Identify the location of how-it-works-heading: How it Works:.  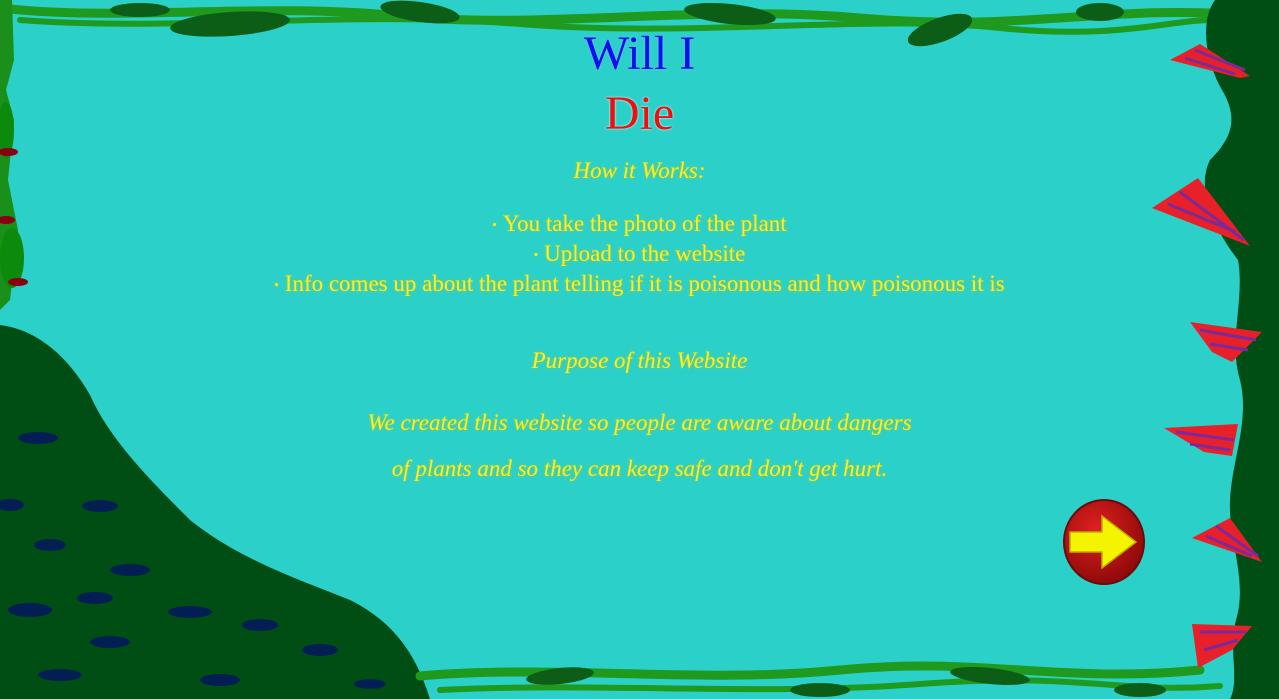
(639, 170).